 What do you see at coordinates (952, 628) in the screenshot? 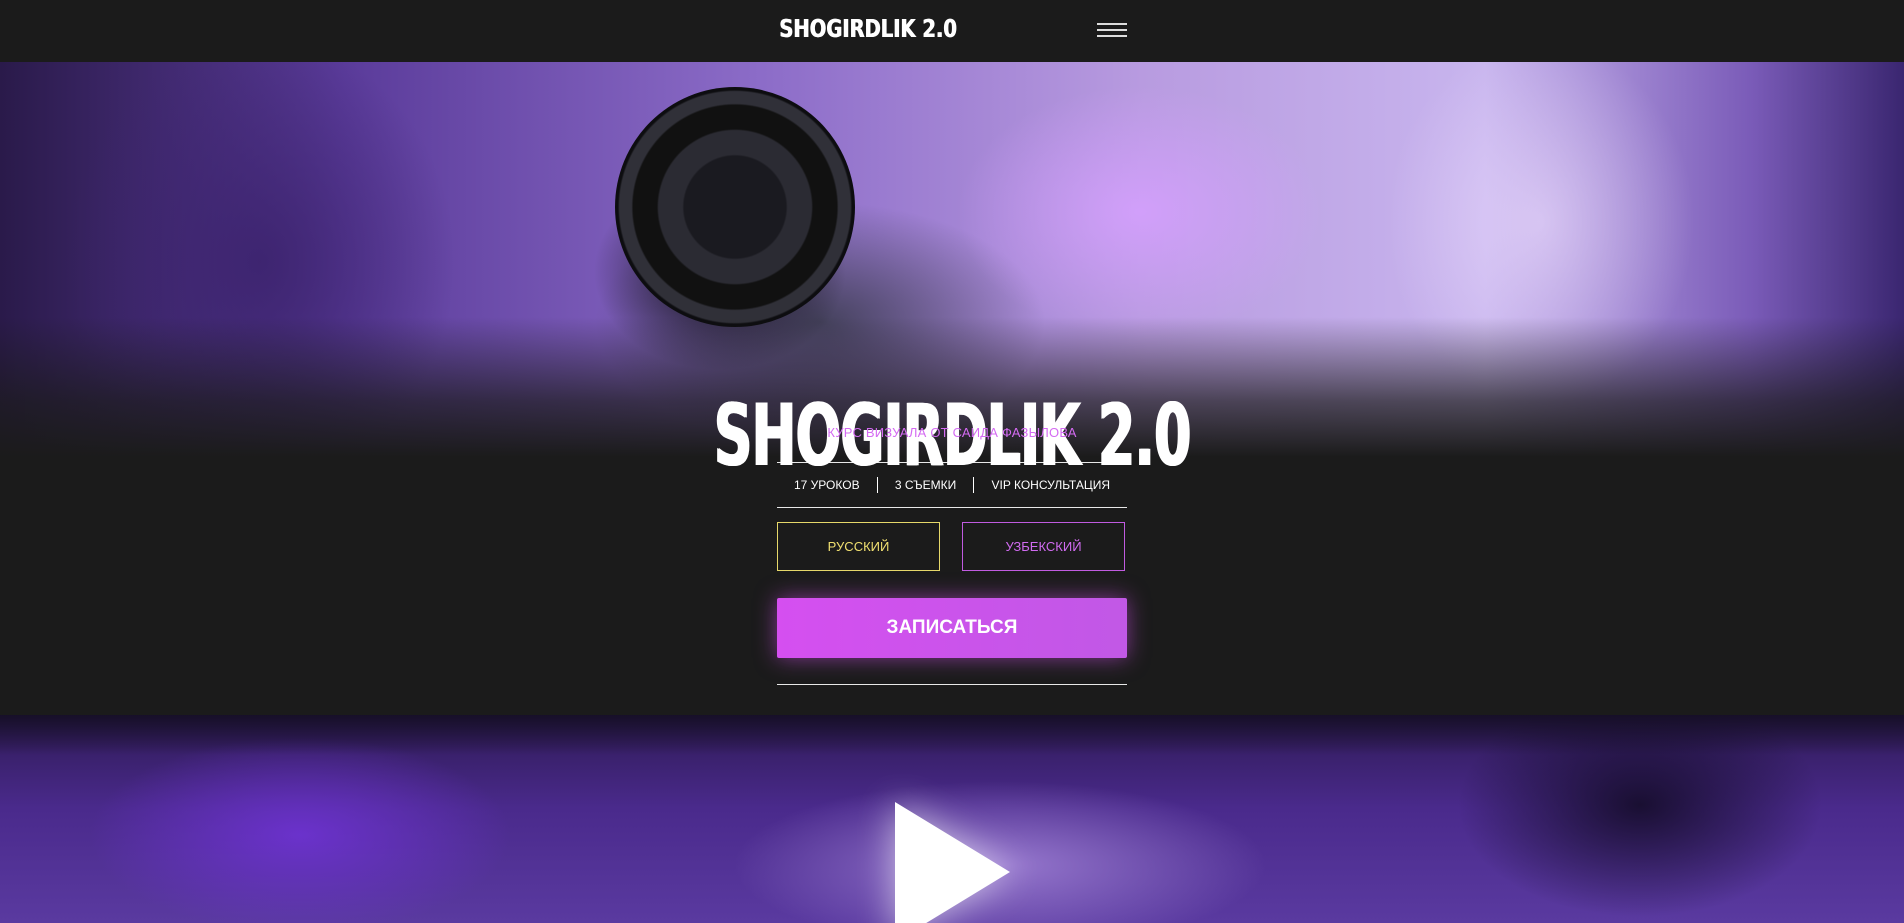
I see `signup-button: ЗАПИСАТЬСЯ` at bounding box center [952, 628].